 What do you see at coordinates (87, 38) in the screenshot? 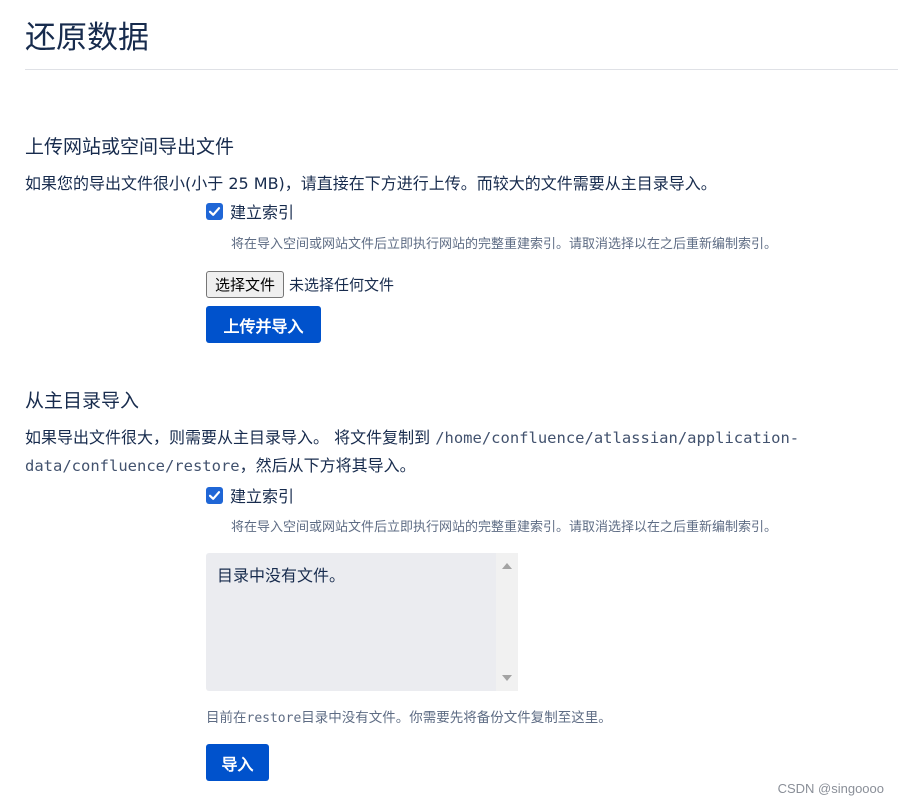
I see `page-title: 还原数据` at bounding box center [87, 38].